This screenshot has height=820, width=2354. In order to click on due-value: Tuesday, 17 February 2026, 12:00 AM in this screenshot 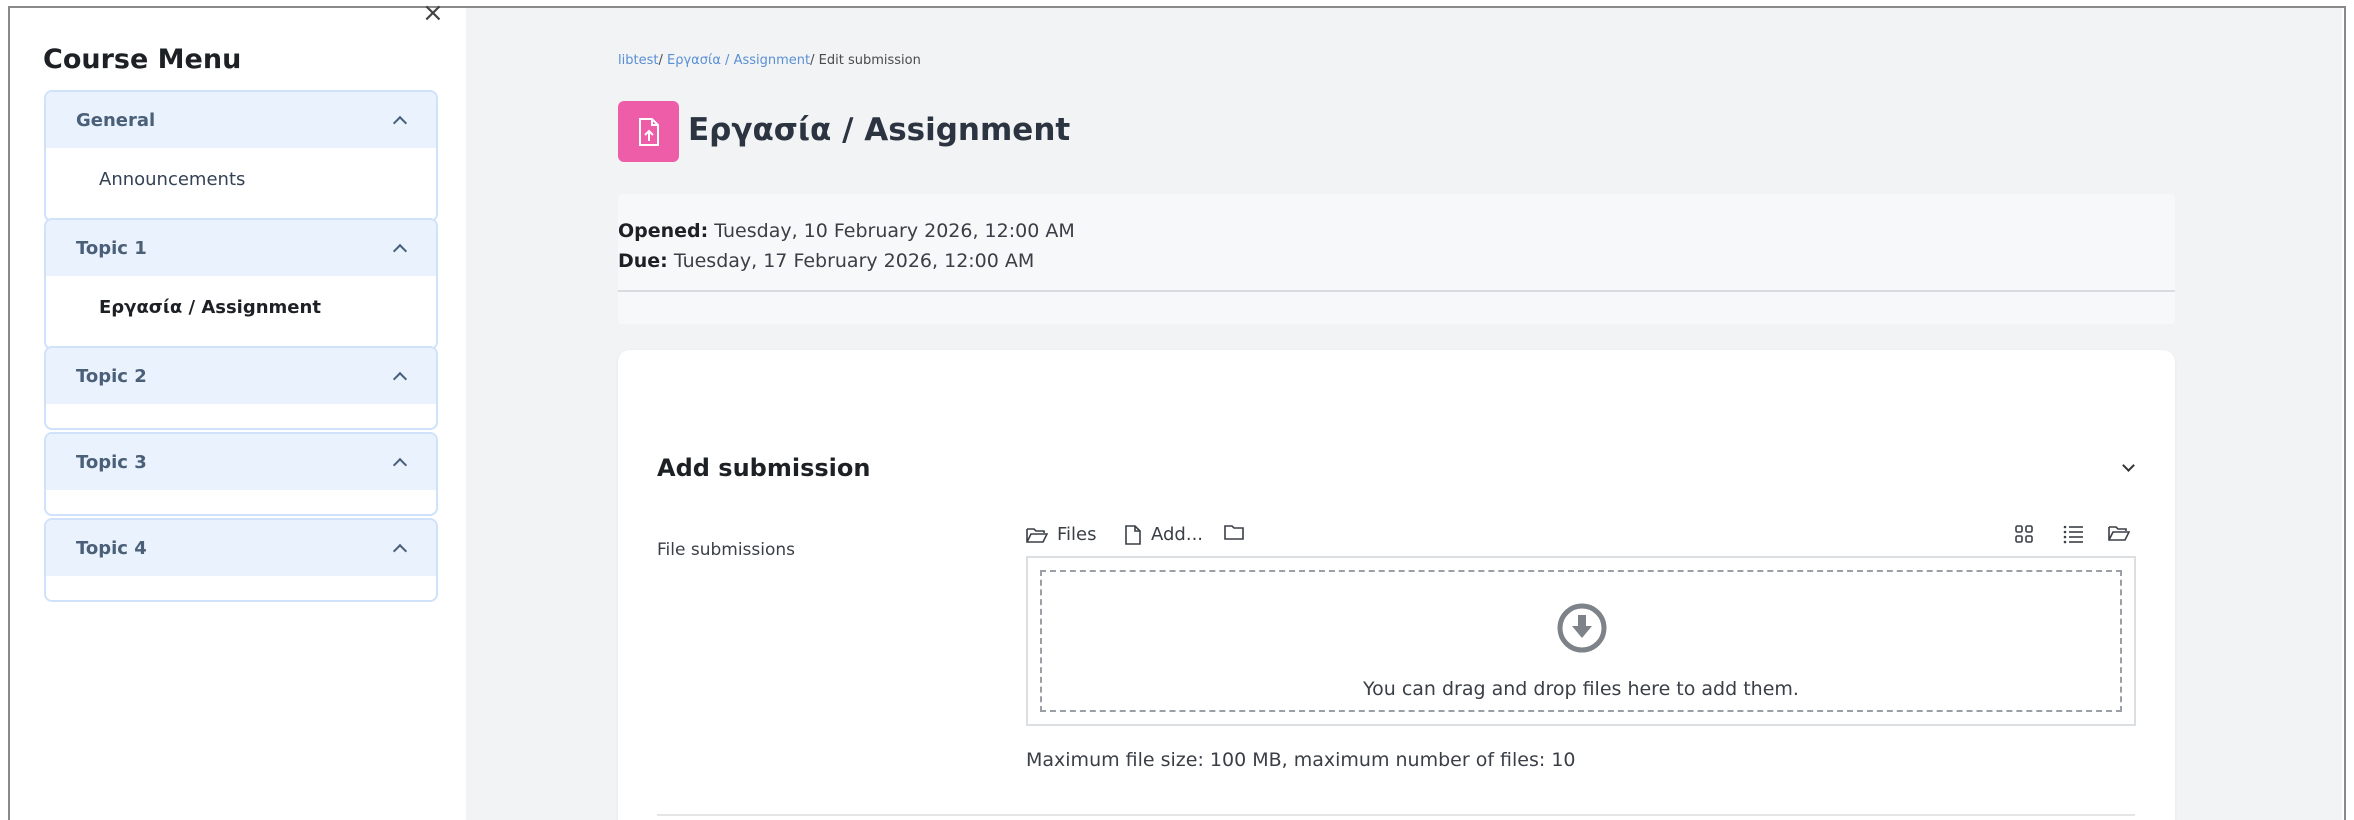, I will do `click(854, 261)`.